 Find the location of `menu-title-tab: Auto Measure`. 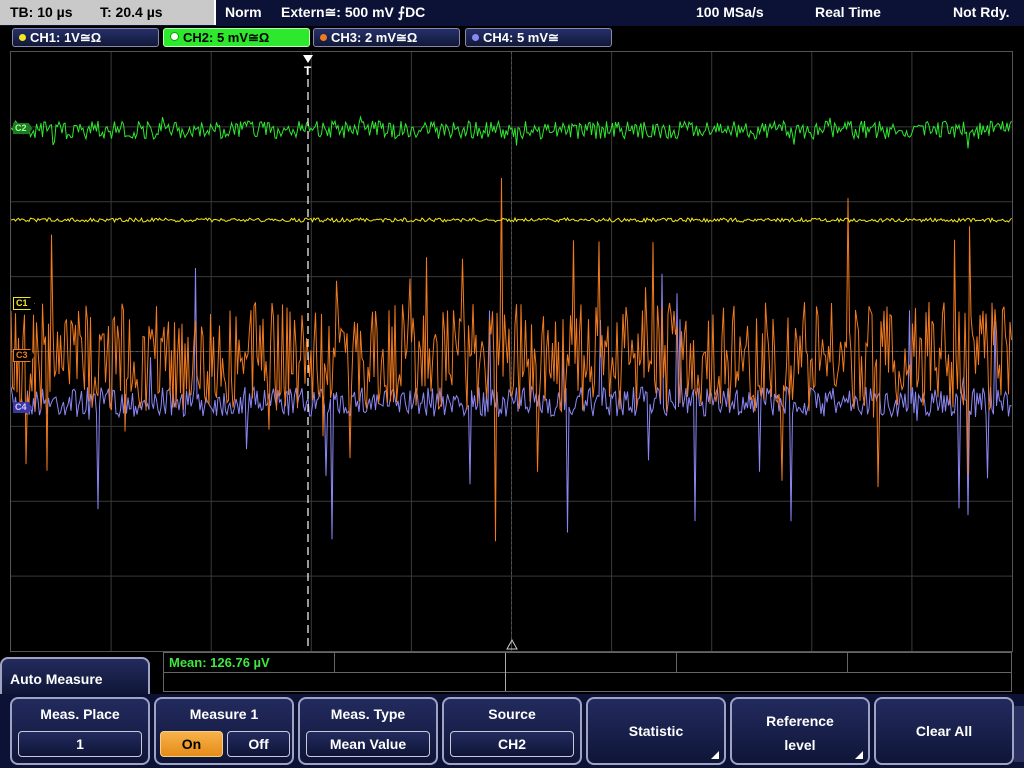

menu-title-tab: Auto Measure is located at coordinates (75, 677).